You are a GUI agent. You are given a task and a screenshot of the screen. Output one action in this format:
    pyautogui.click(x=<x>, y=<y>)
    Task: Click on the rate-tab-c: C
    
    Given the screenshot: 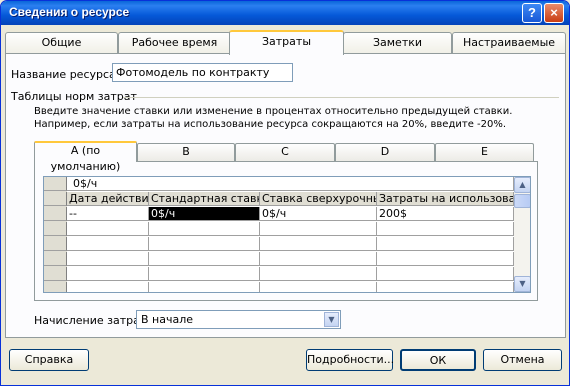 What is the action you would take?
    pyautogui.click(x=285, y=152)
    